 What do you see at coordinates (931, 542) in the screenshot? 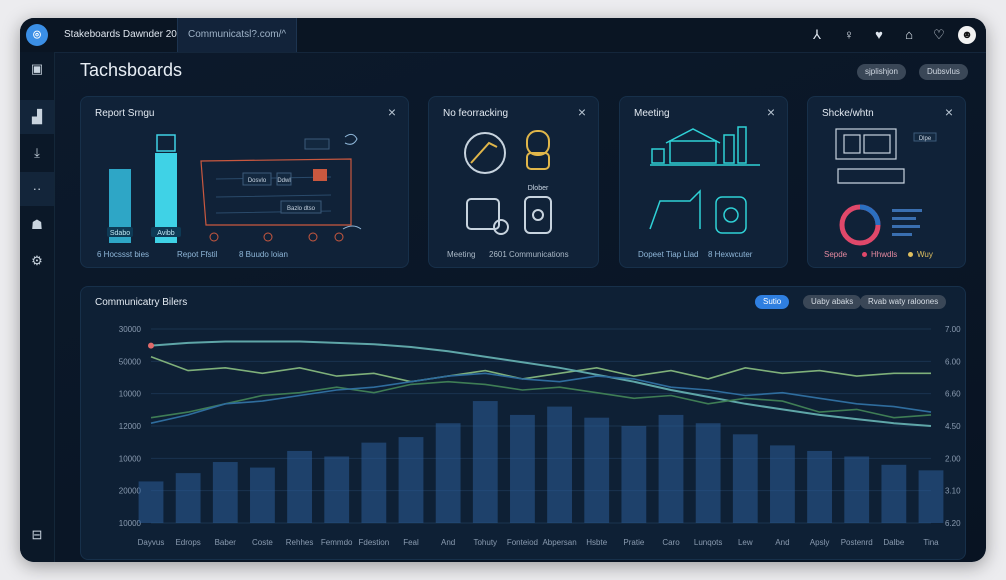
I see `x-tick-label: Tina` at bounding box center [931, 542].